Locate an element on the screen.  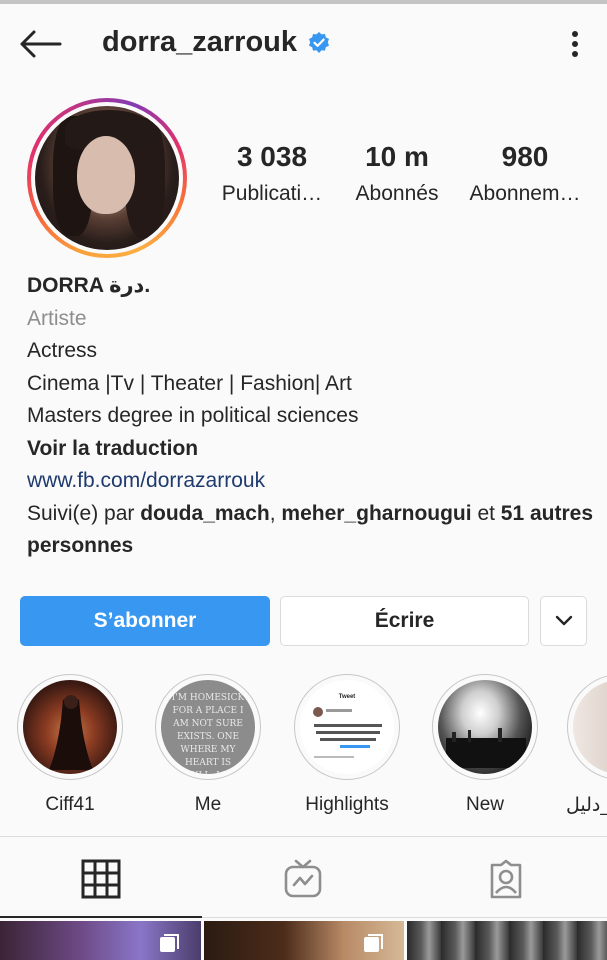
suggested-accounts-button is located at coordinates (563, 621).